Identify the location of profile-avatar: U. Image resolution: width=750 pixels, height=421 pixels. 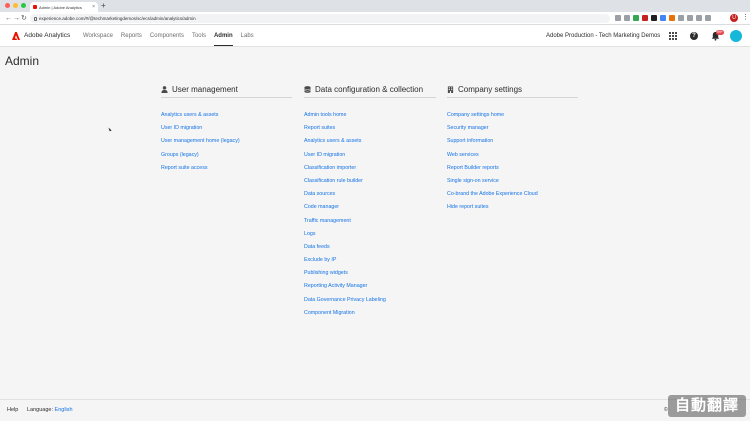
(734, 18).